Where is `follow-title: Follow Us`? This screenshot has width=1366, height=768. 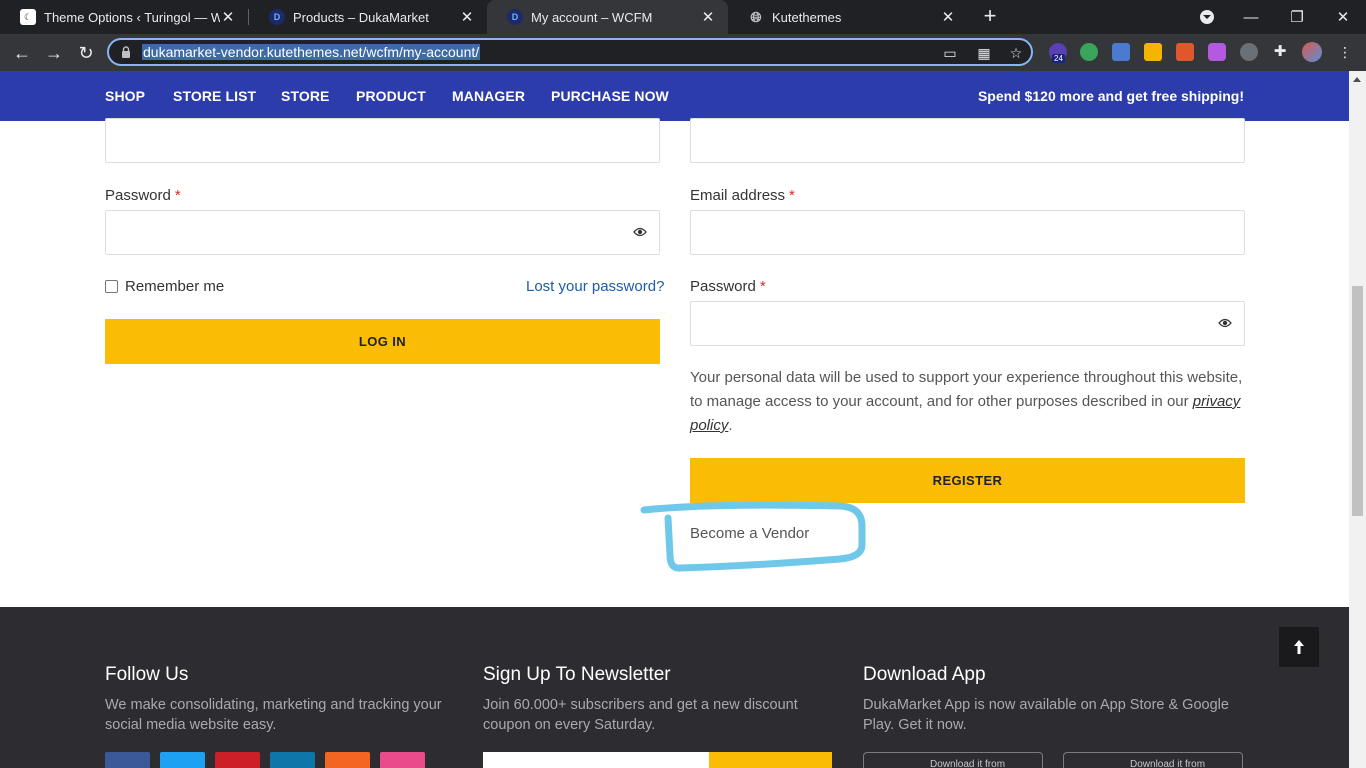
follow-title: Follow Us is located at coordinates (147, 674).